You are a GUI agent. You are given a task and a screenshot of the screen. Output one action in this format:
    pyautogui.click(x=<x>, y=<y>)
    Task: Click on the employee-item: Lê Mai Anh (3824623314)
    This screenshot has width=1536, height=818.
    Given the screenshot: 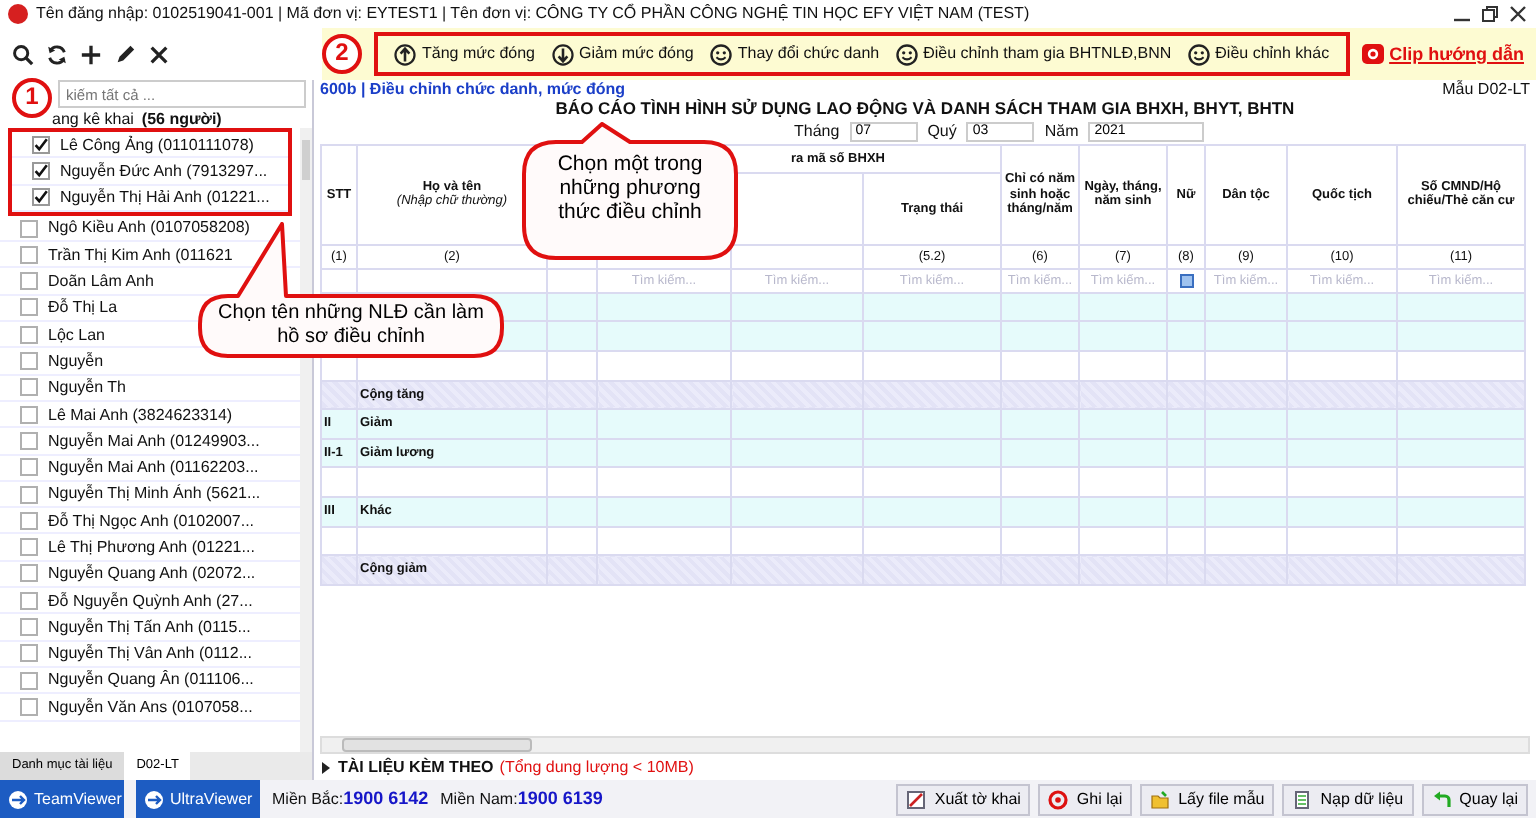 What is the action you would take?
    pyautogui.click(x=140, y=414)
    